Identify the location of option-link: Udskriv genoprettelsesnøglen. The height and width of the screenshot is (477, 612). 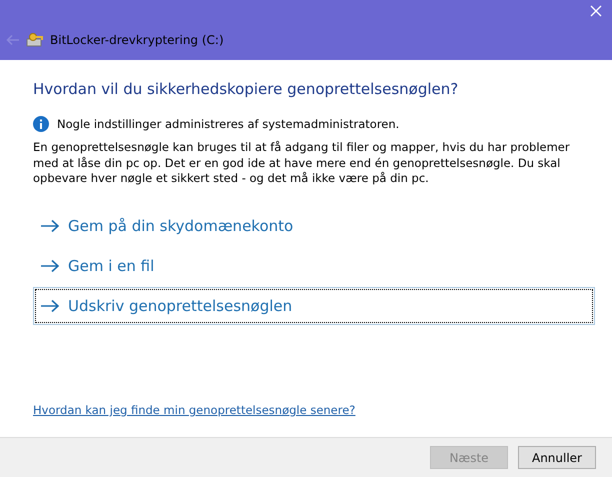
(314, 305).